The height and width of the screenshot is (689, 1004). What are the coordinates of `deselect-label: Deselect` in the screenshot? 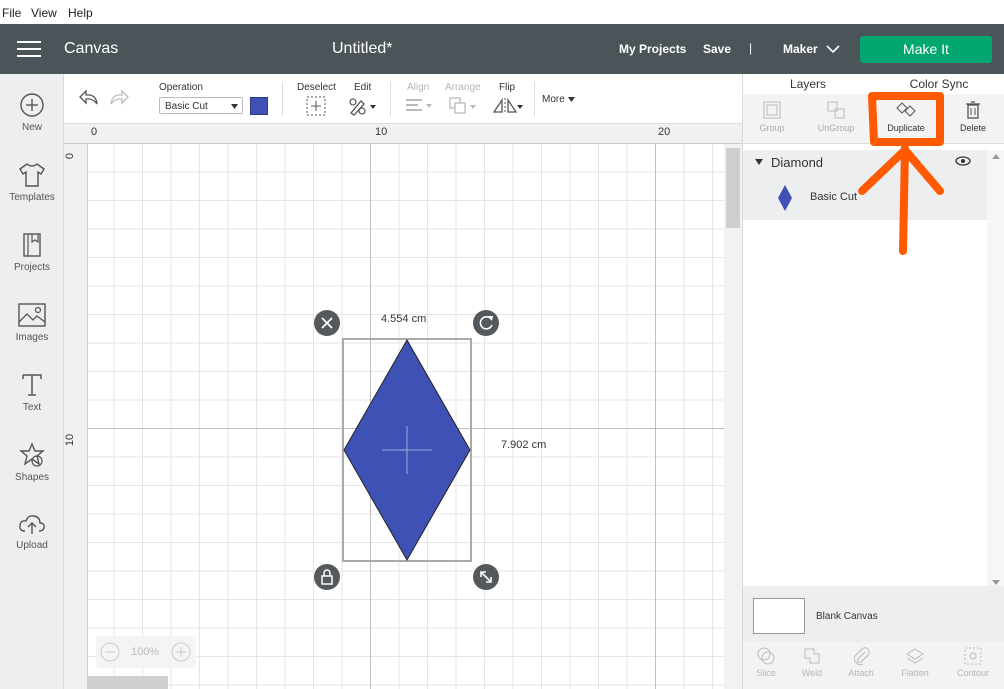 It's located at (316, 87).